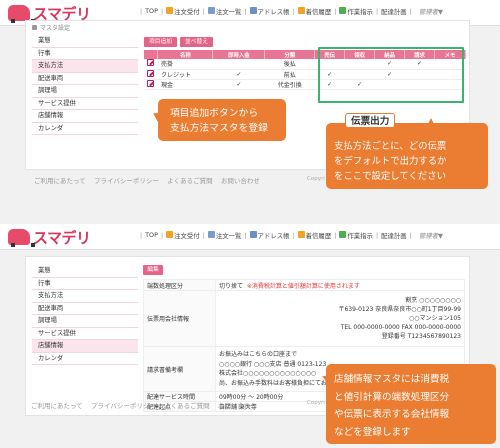 The image size is (500, 448). I want to click on edit-button: 編集, so click(153, 270).